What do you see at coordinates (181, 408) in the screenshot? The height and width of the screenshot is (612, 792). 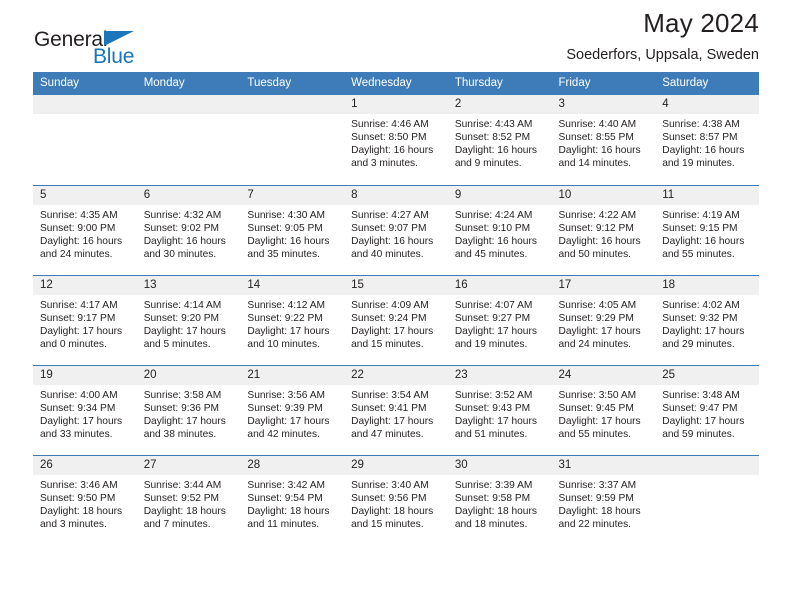 I see `sunset-text: Sunset: 9:36 PM` at bounding box center [181, 408].